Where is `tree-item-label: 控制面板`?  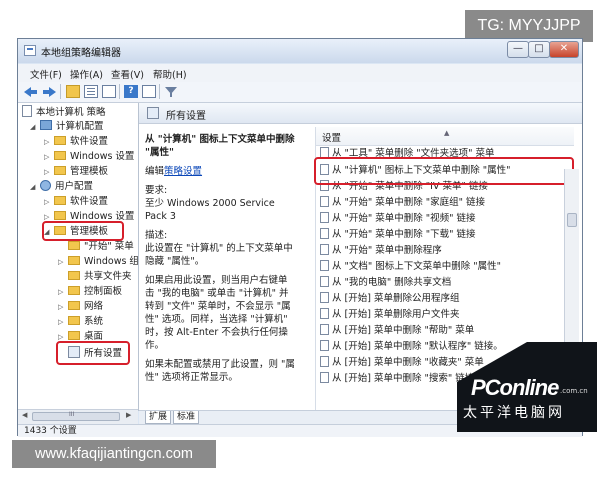
tree-item-label: 控制面板 is located at coordinates (103, 291).